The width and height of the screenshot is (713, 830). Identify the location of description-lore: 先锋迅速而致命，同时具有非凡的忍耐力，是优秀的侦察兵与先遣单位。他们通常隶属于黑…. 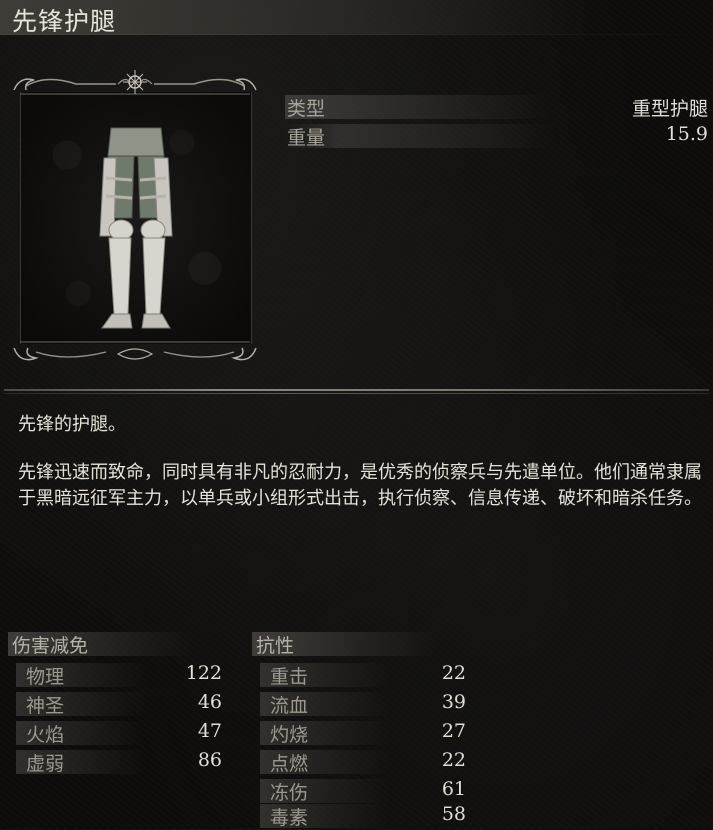
(360, 485).